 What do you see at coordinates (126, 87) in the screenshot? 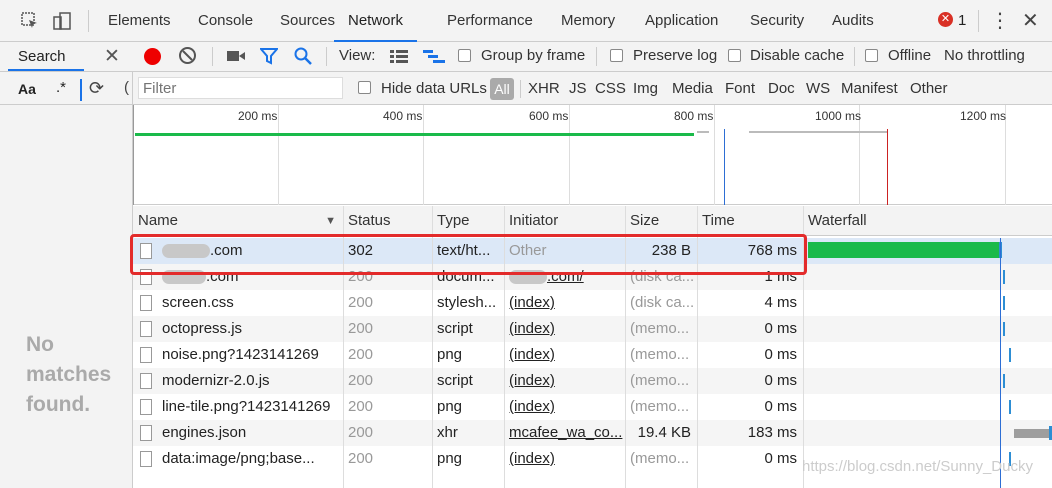
I see `clear-icon: (` at bounding box center [126, 87].